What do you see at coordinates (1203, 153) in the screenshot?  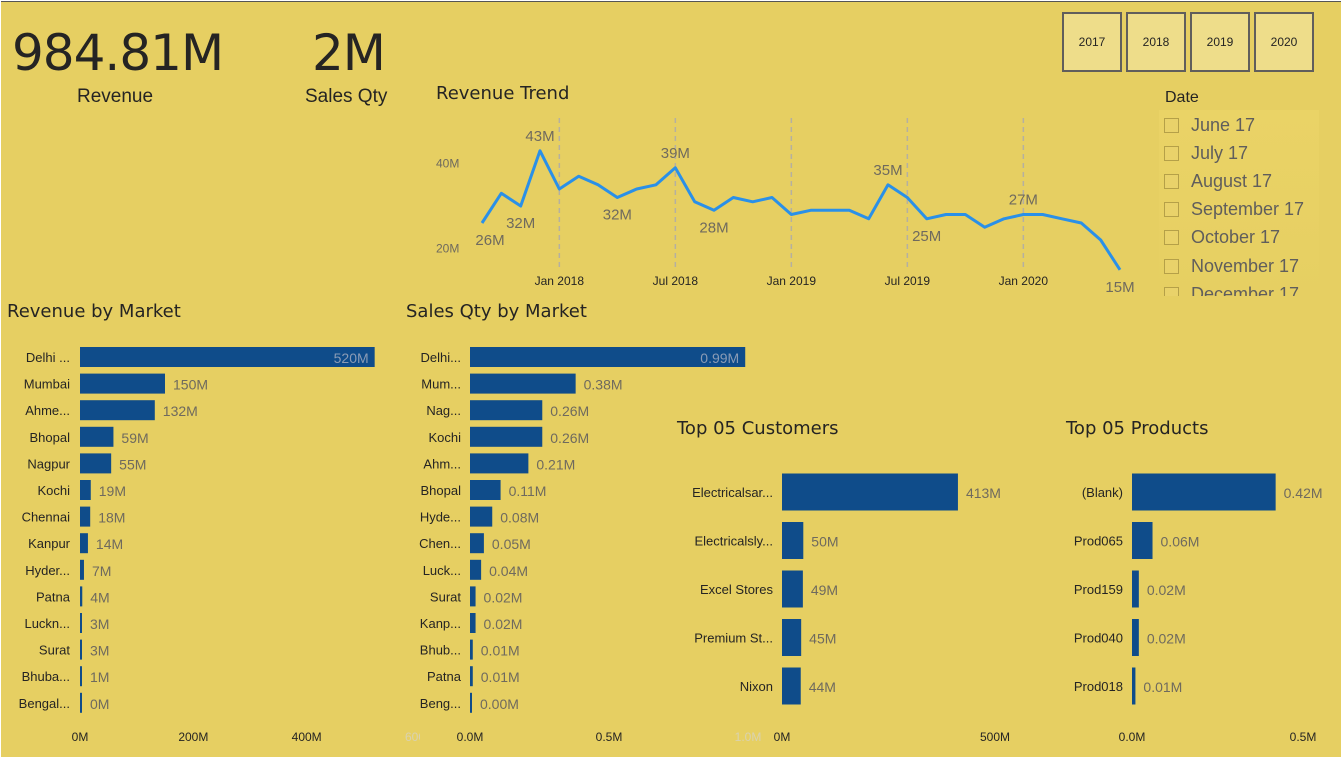 I see `date-option-july-17: July 17` at bounding box center [1203, 153].